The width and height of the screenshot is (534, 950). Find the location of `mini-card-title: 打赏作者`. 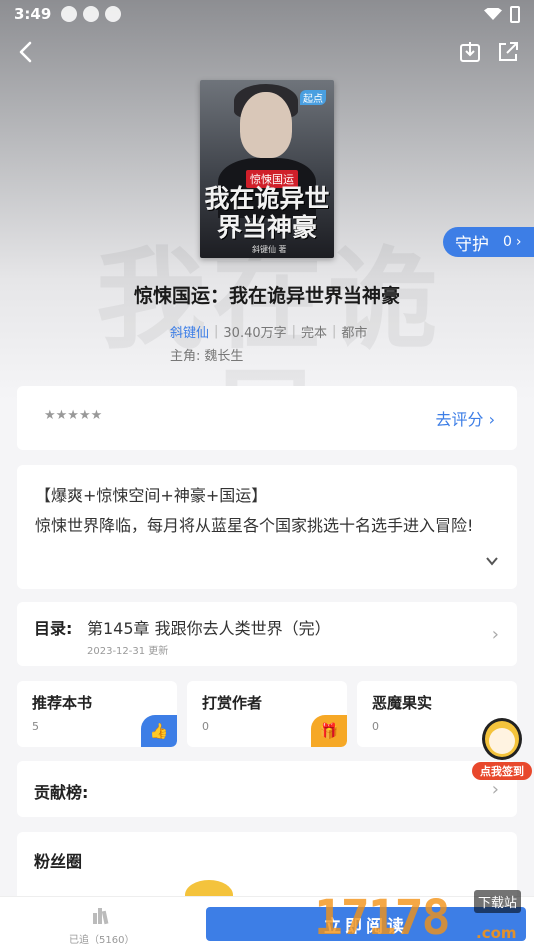

mini-card-title: 打赏作者 is located at coordinates (232, 703).